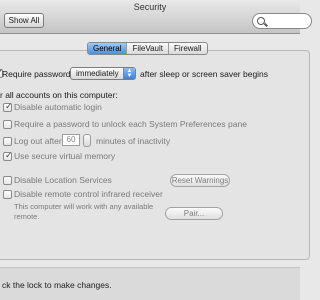 The height and width of the screenshot is (300, 320). What do you see at coordinates (63, 180) in the screenshot?
I see `disable-location-services-label: Disable Location Services` at bounding box center [63, 180].